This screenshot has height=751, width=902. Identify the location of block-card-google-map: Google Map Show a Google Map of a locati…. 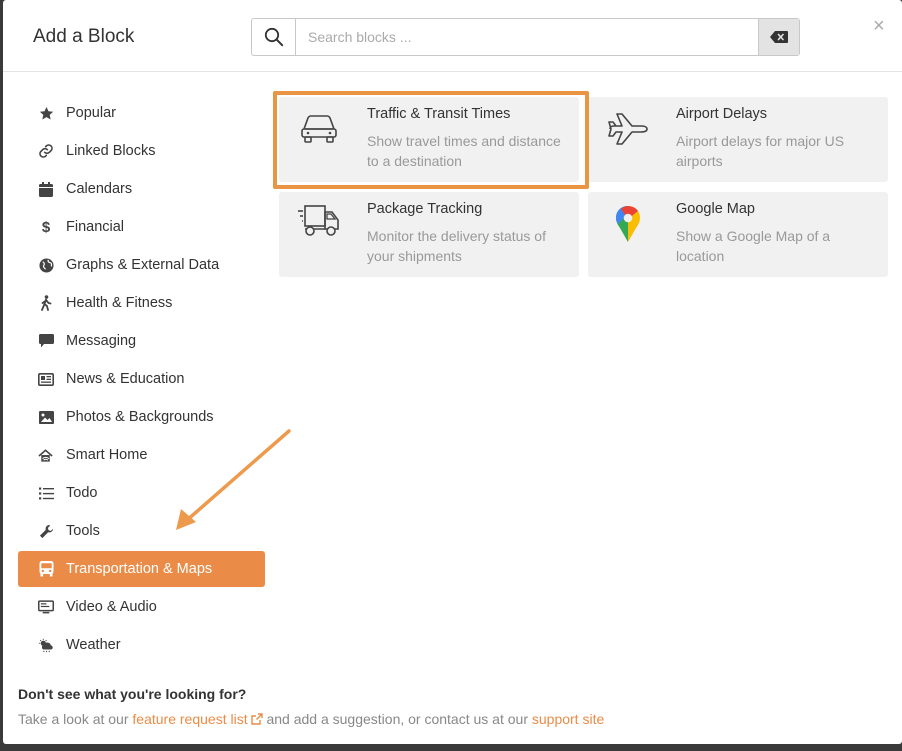
(738, 234).